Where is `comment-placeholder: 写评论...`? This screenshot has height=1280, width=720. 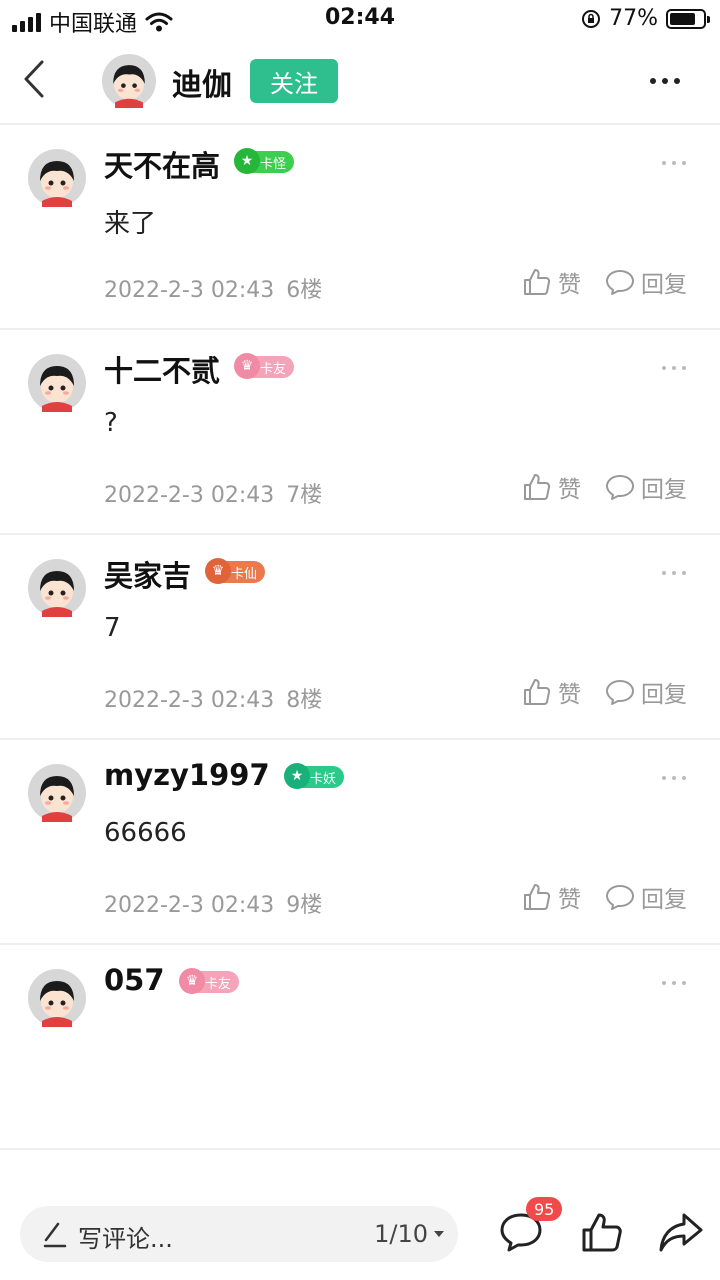
comment-placeholder: 写评论... is located at coordinates (125, 1239).